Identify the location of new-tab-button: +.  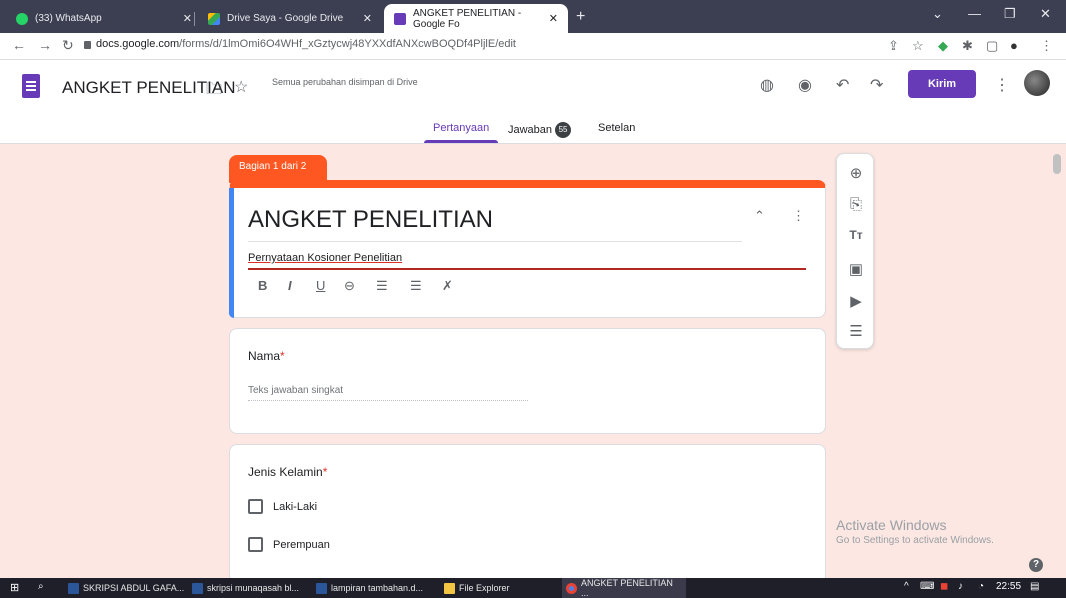
(580, 17).